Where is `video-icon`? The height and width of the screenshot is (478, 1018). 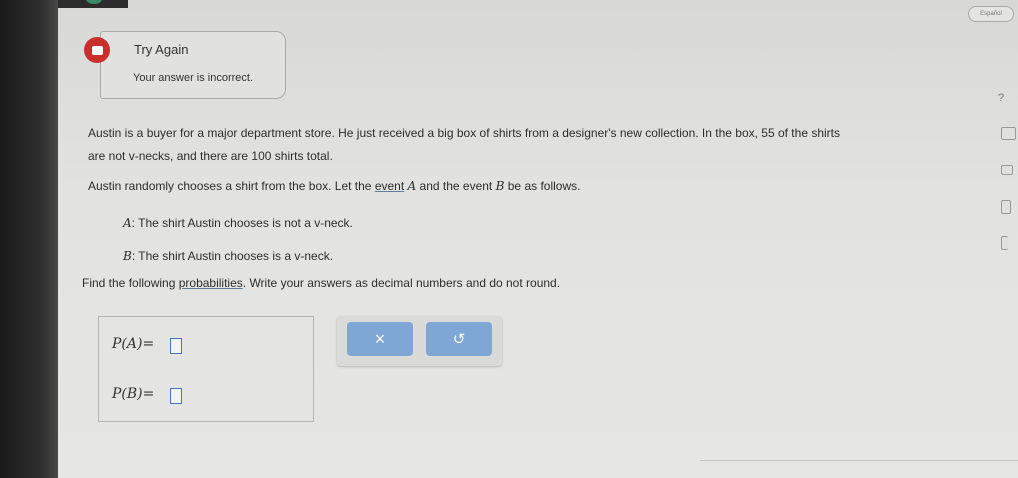 video-icon is located at coordinates (1007, 170).